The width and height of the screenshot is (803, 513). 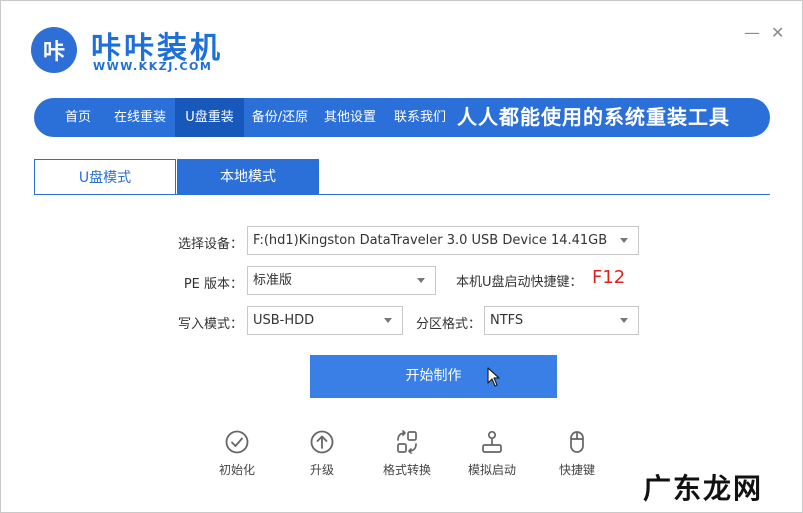 I want to click on nav-item-backup-restore: 备份/还原, so click(x=280, y=117).